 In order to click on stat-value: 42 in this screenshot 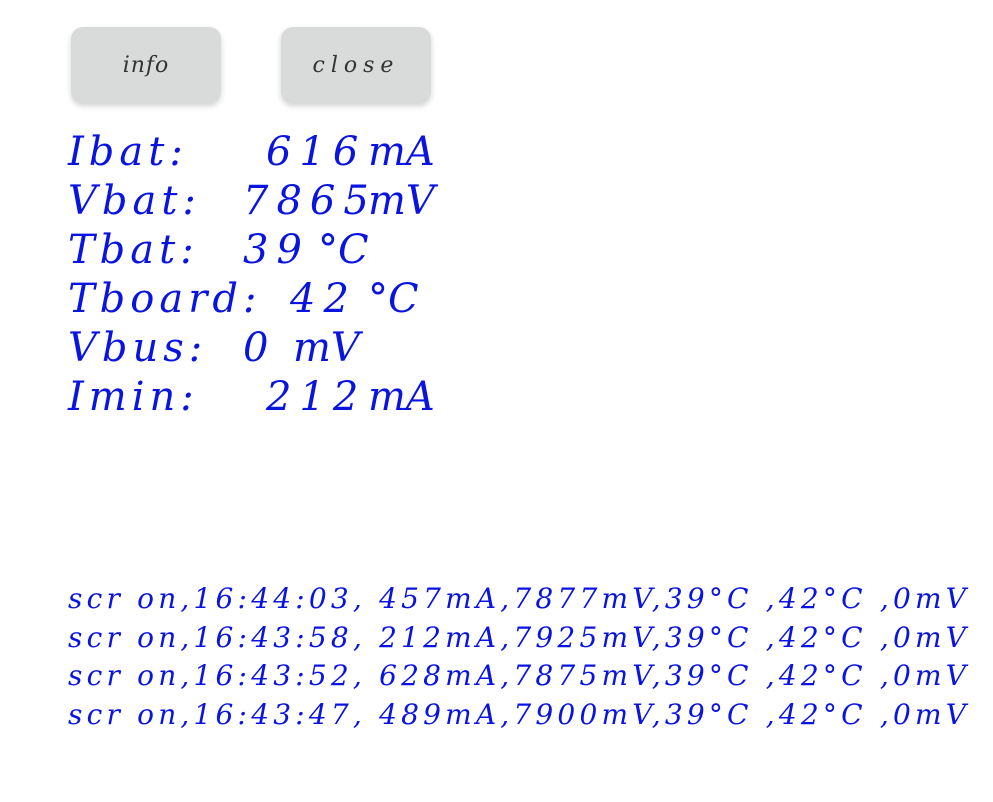, I will do `click(323, 299)`.